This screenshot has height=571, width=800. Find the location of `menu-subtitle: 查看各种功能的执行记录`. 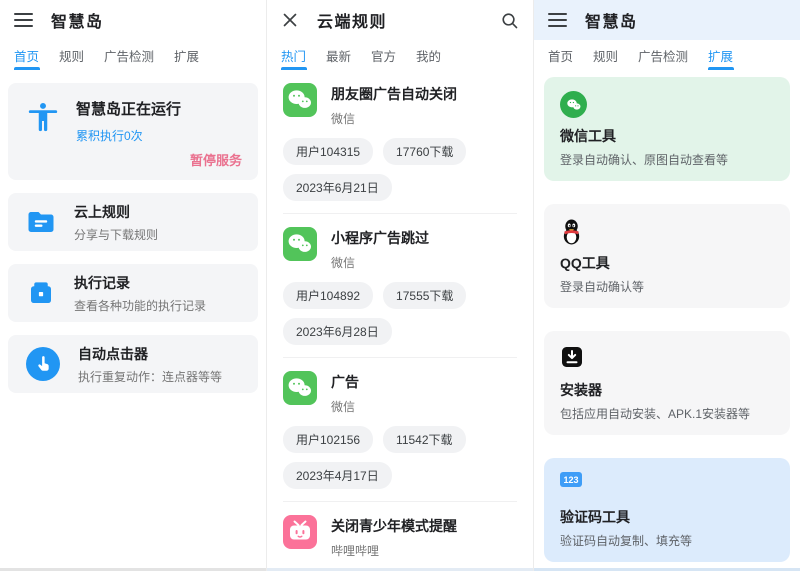

menu-subtitle: 查看各种功能的执行记录 is located at coordinates (140, 305).